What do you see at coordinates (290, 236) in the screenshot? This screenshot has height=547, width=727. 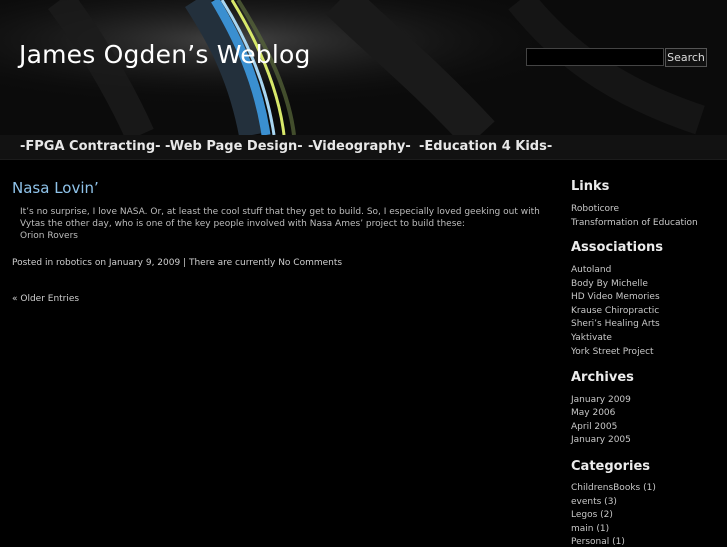 I see `orion-rovers-link: Orion Rovers` at bounding box center [290, 236].